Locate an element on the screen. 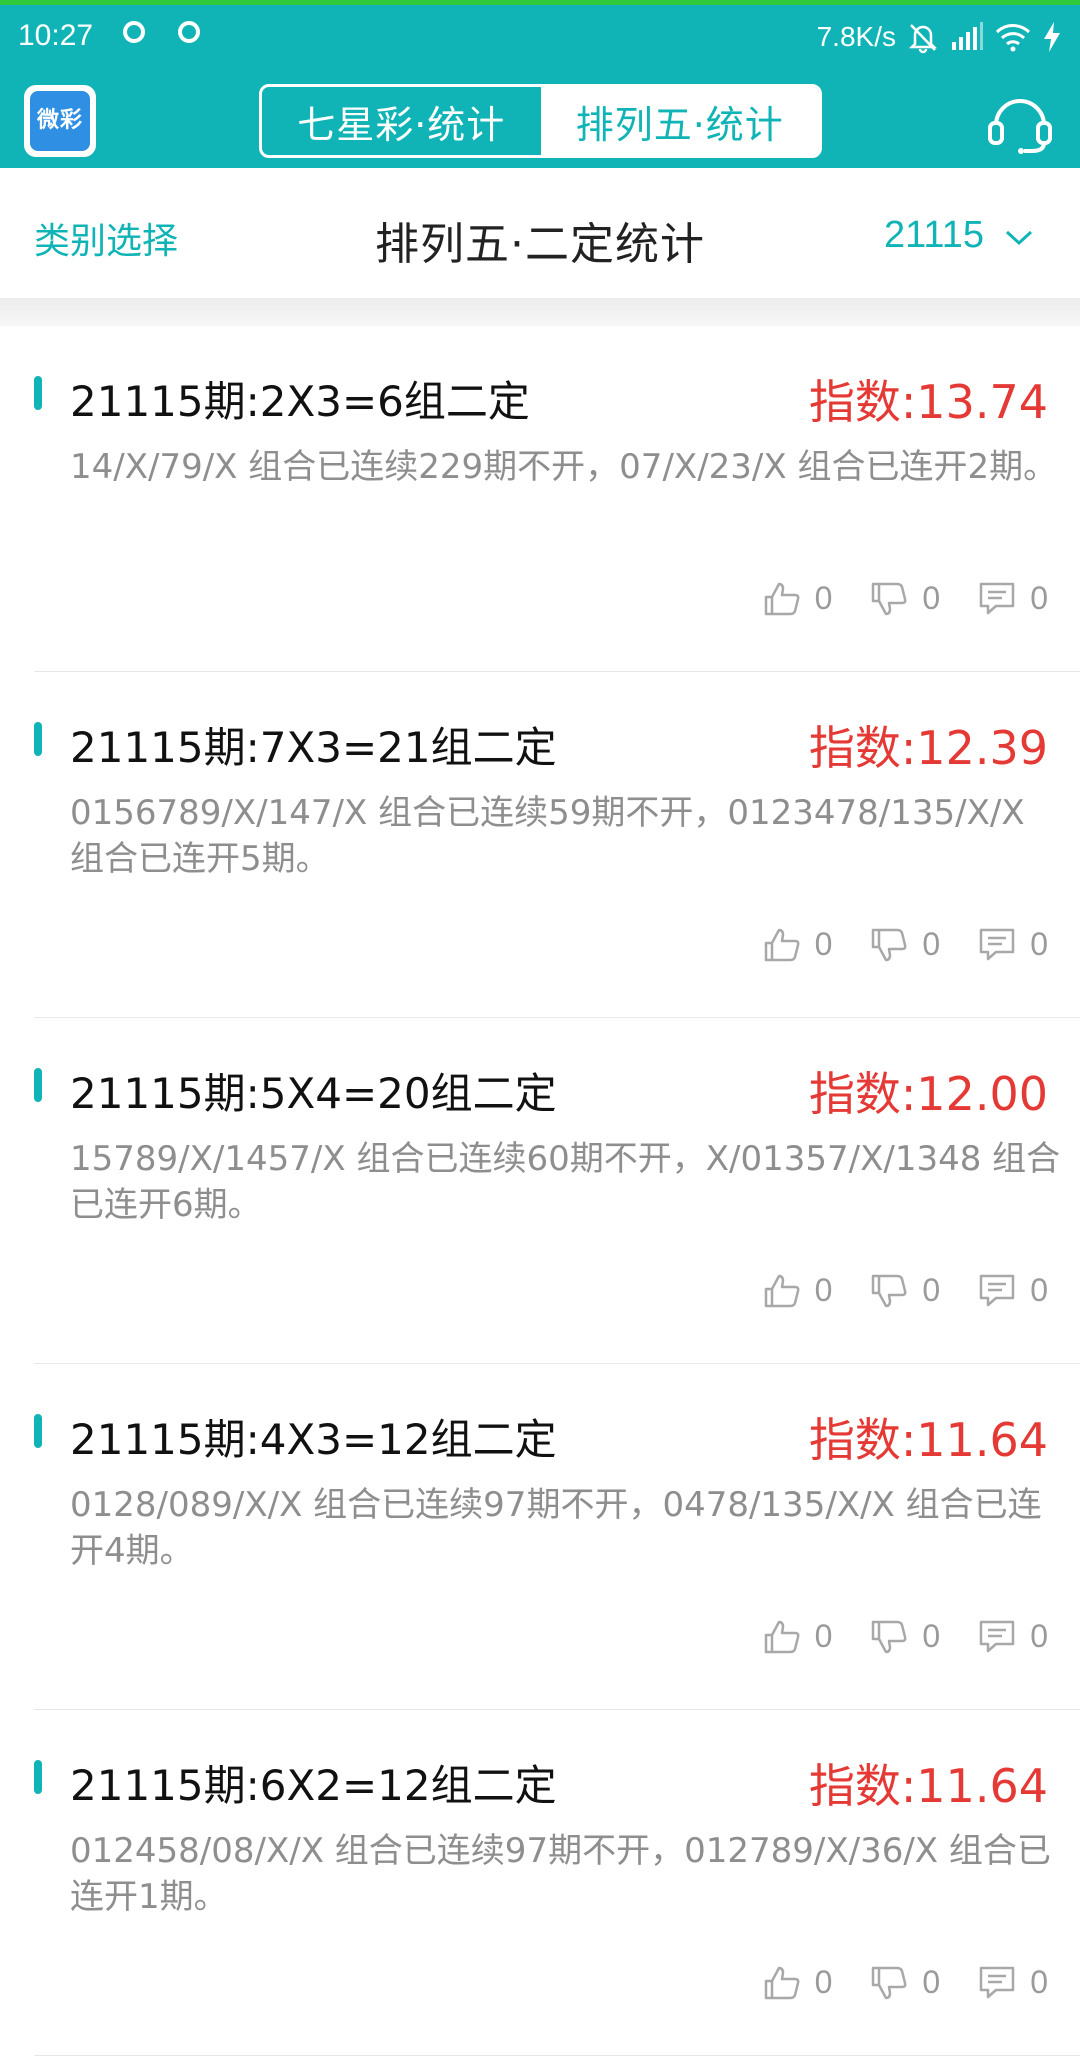 The image size is (1080, 2061). status-indicators: 7.8K/s is located at coordinates (939, 37).